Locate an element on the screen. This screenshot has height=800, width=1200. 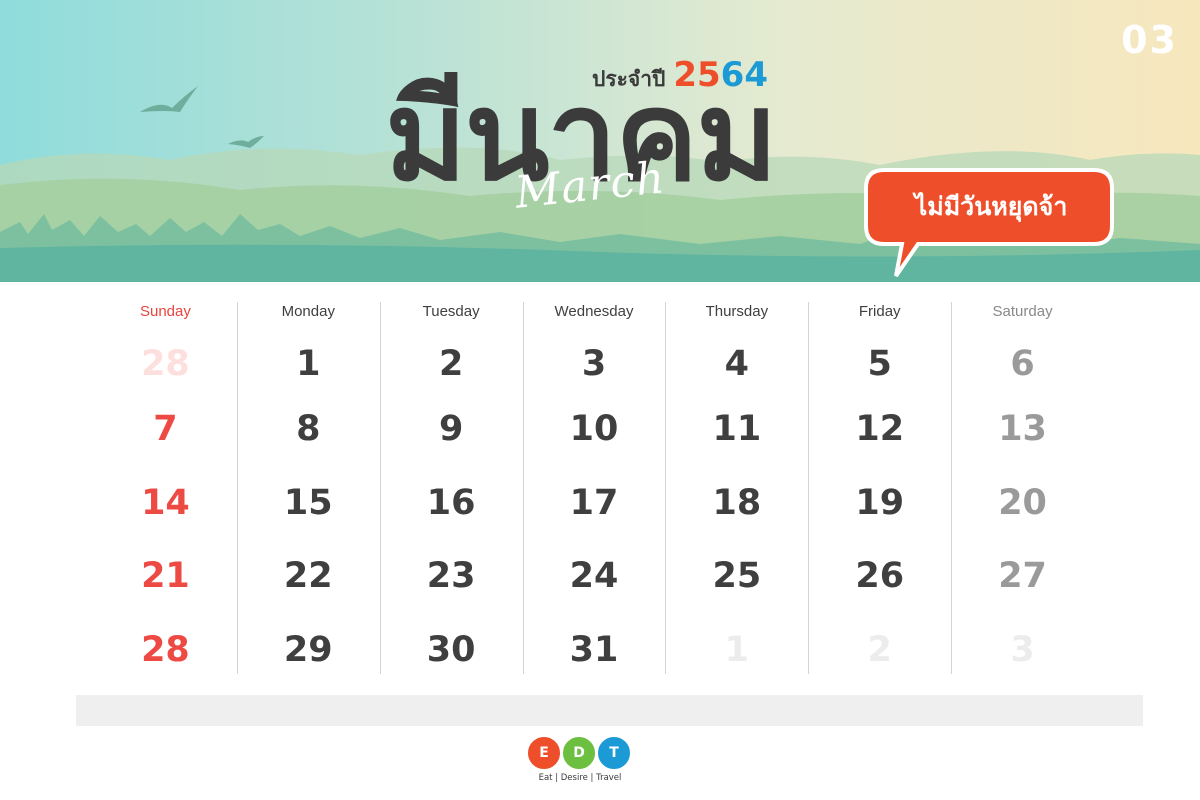
logo-circle-t: T is located at coordinates (614, 753).